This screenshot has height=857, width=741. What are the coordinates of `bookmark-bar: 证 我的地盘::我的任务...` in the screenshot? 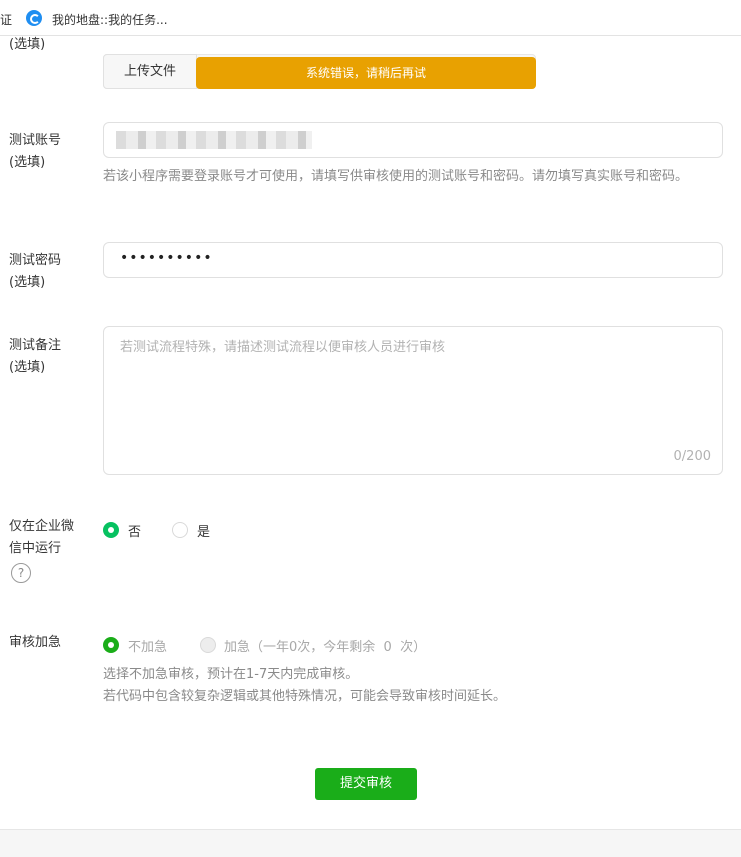 It's located at (370, 18).